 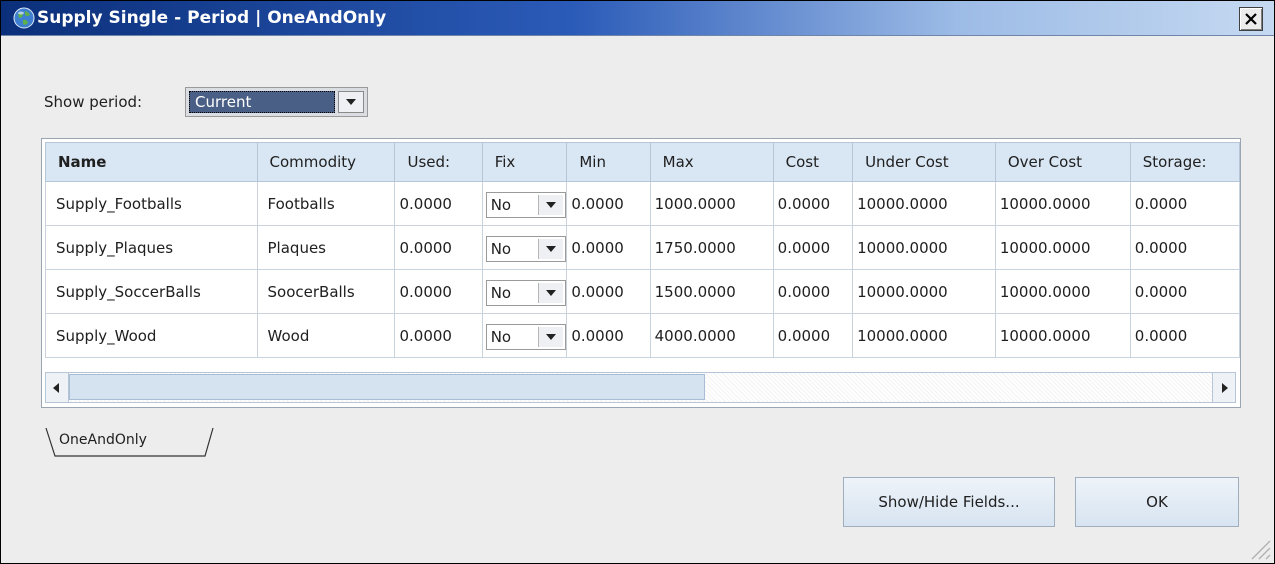 I want to click on arrow-left-icon, so click(x=56, y=388).